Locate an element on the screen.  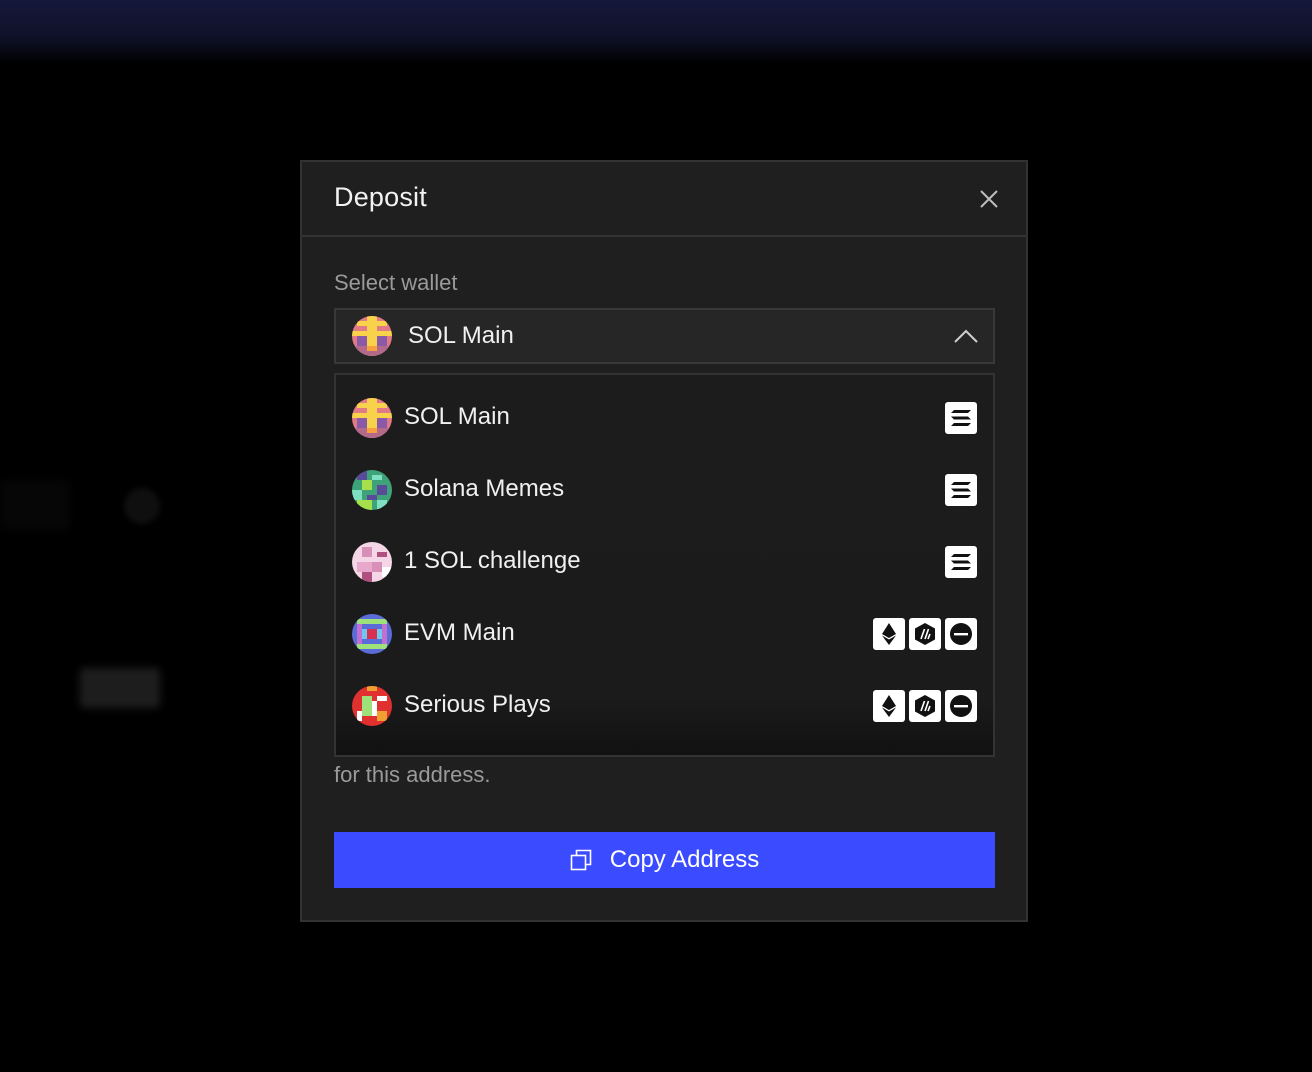
copy-address-button: Copy Address is located at coordinates (664, 860).